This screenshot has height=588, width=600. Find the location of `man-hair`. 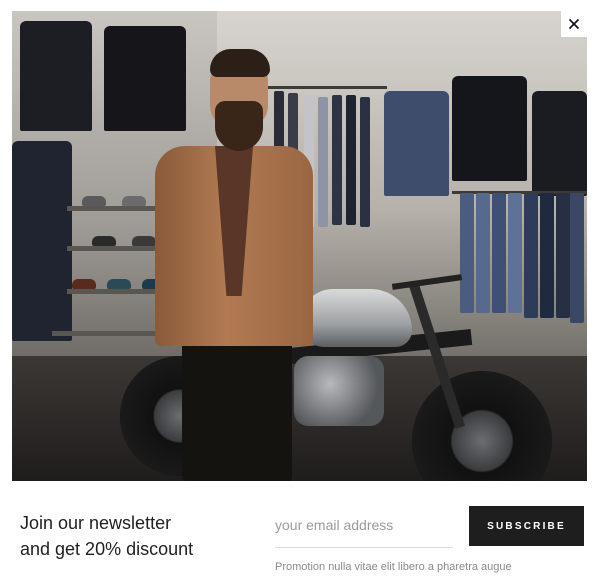

man-hair is located at coordinates (240, 63).